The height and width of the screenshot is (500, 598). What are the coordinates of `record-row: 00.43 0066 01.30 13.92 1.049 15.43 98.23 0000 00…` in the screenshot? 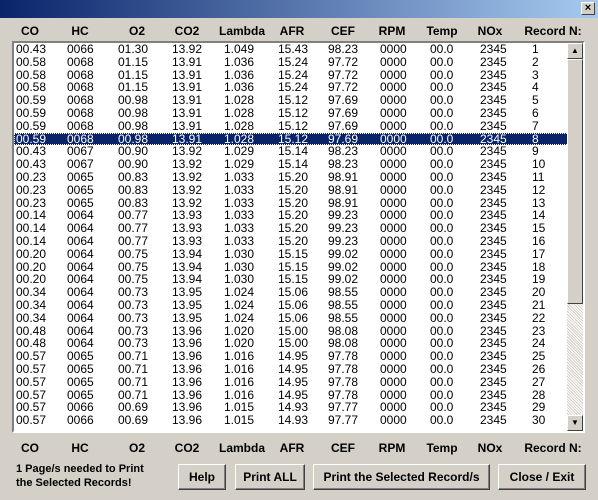 It's located at (291, 49).